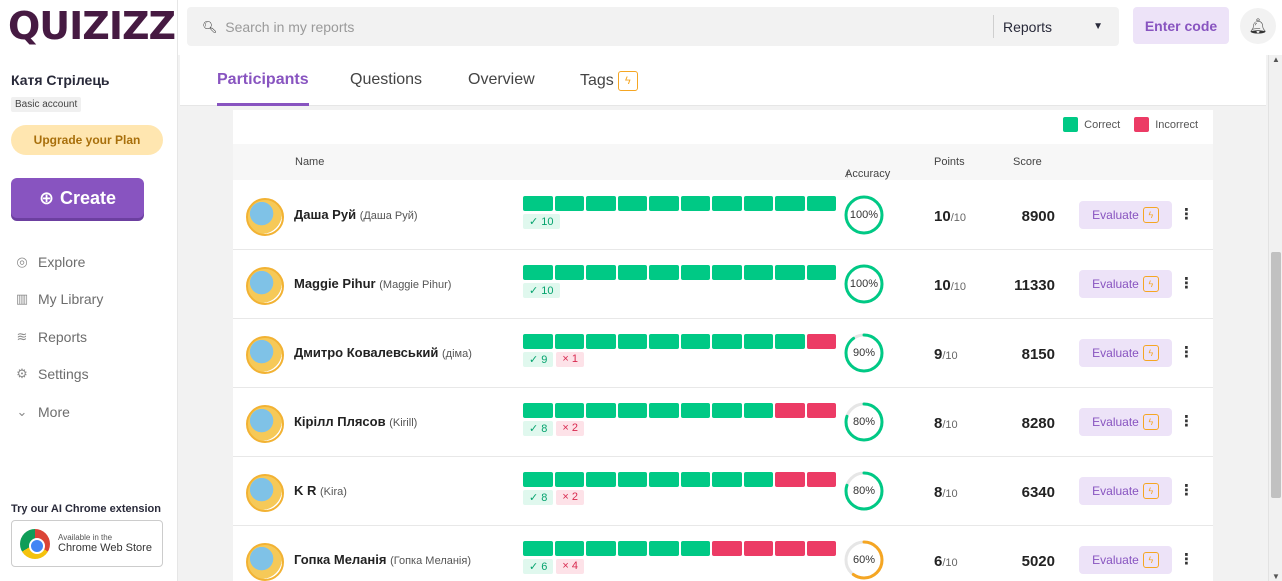  Describe the element at coordinates (77, 198) in the screenshot. I see `create-button: ⊕ Create` at that location.